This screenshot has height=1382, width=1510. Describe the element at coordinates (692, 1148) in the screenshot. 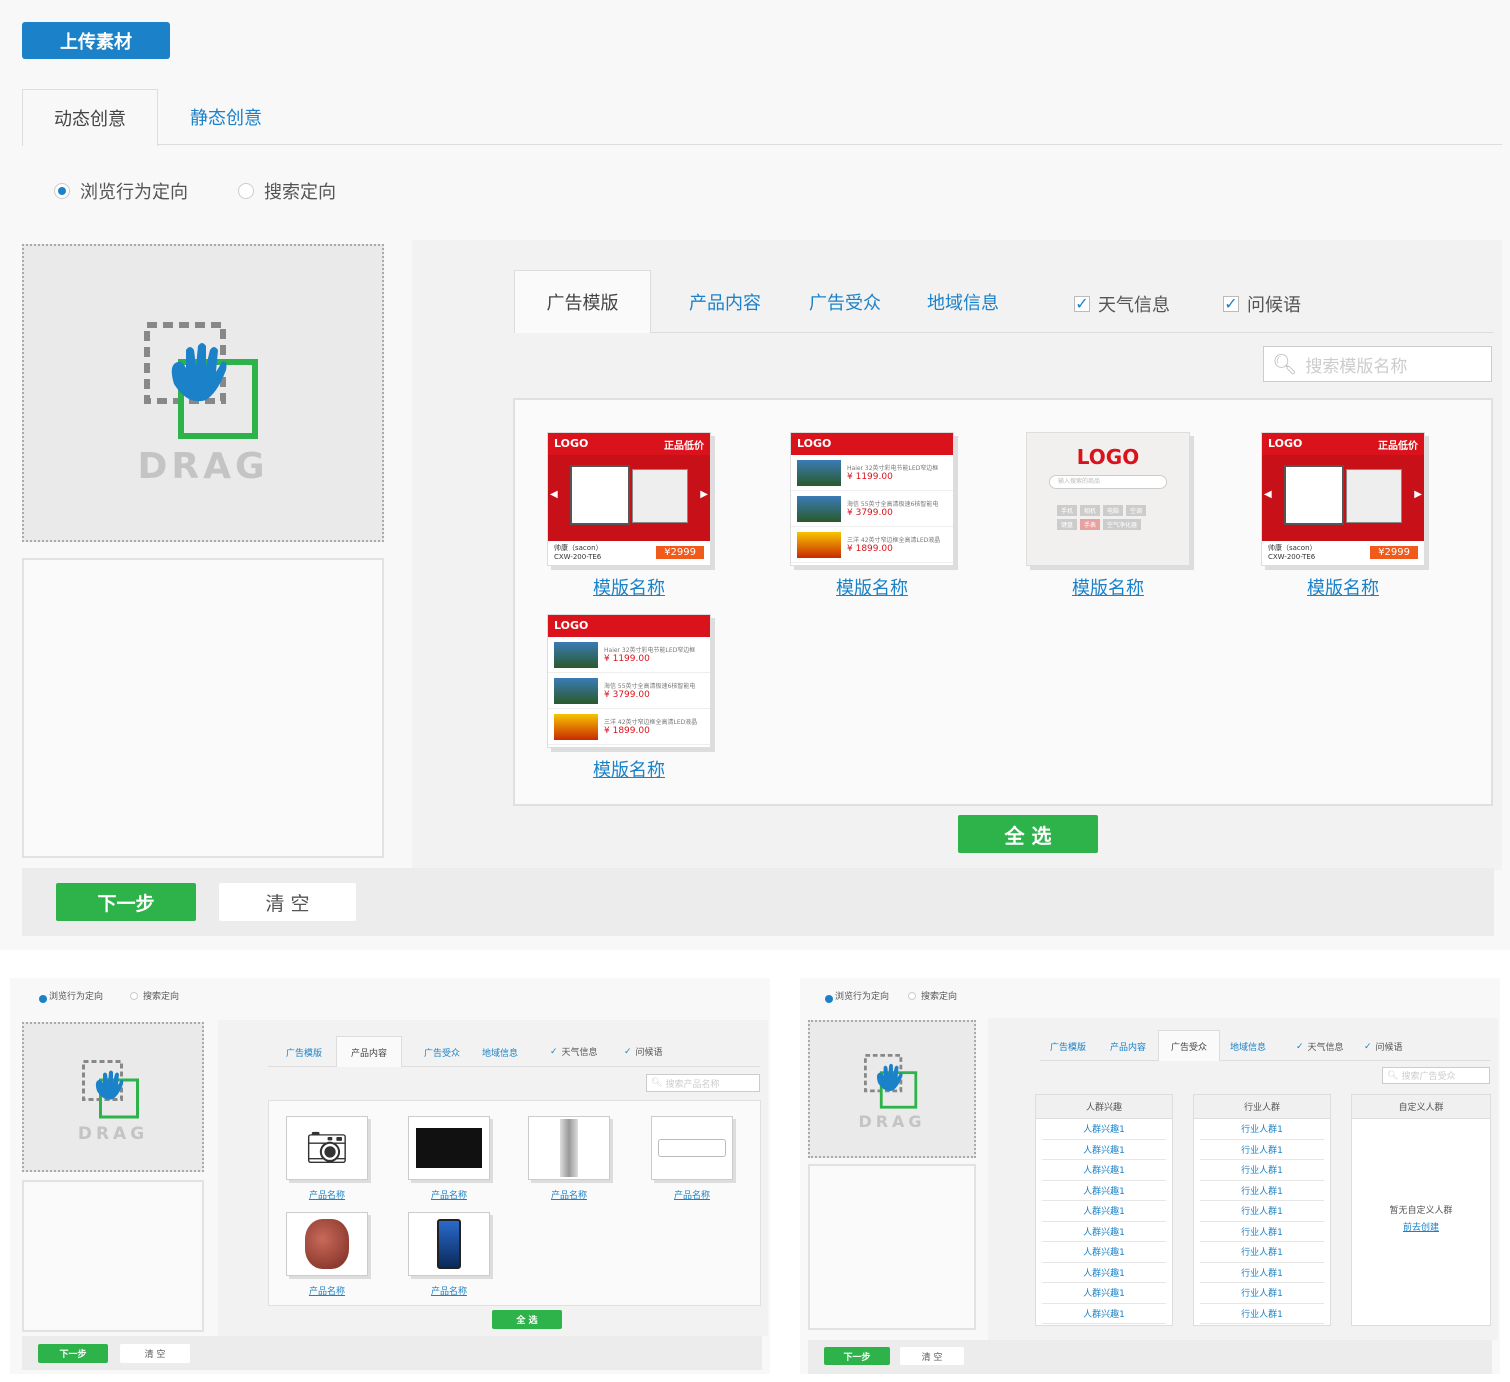

I see `product-card-ac` at that location.